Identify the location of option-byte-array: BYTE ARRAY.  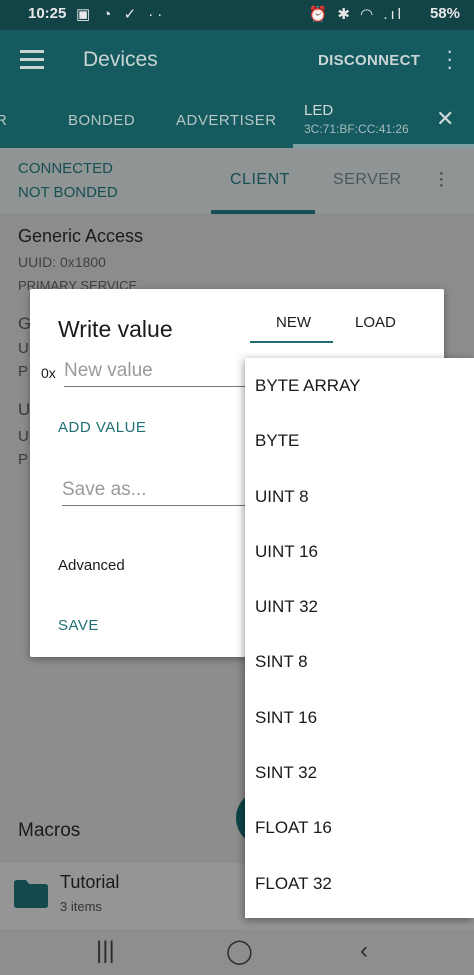
(359, 385).